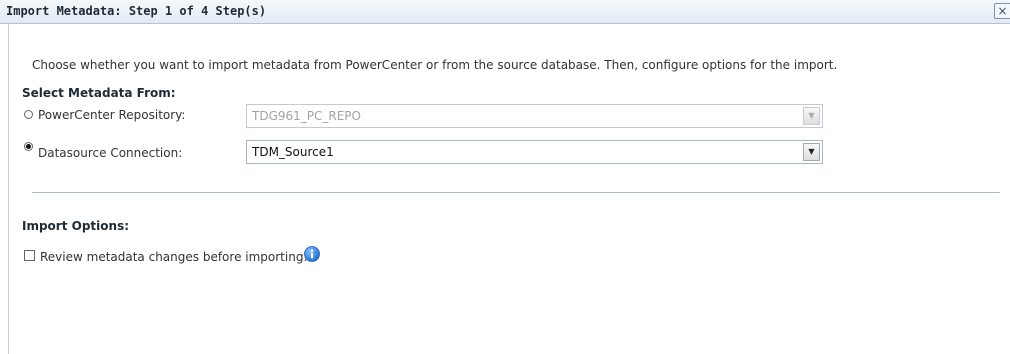 The height and width of the screenshot is (354, 1010). What do you see at coordinates (516, 192) in the screenshot?
I see `section-divider` at bounding box center [516, 192].